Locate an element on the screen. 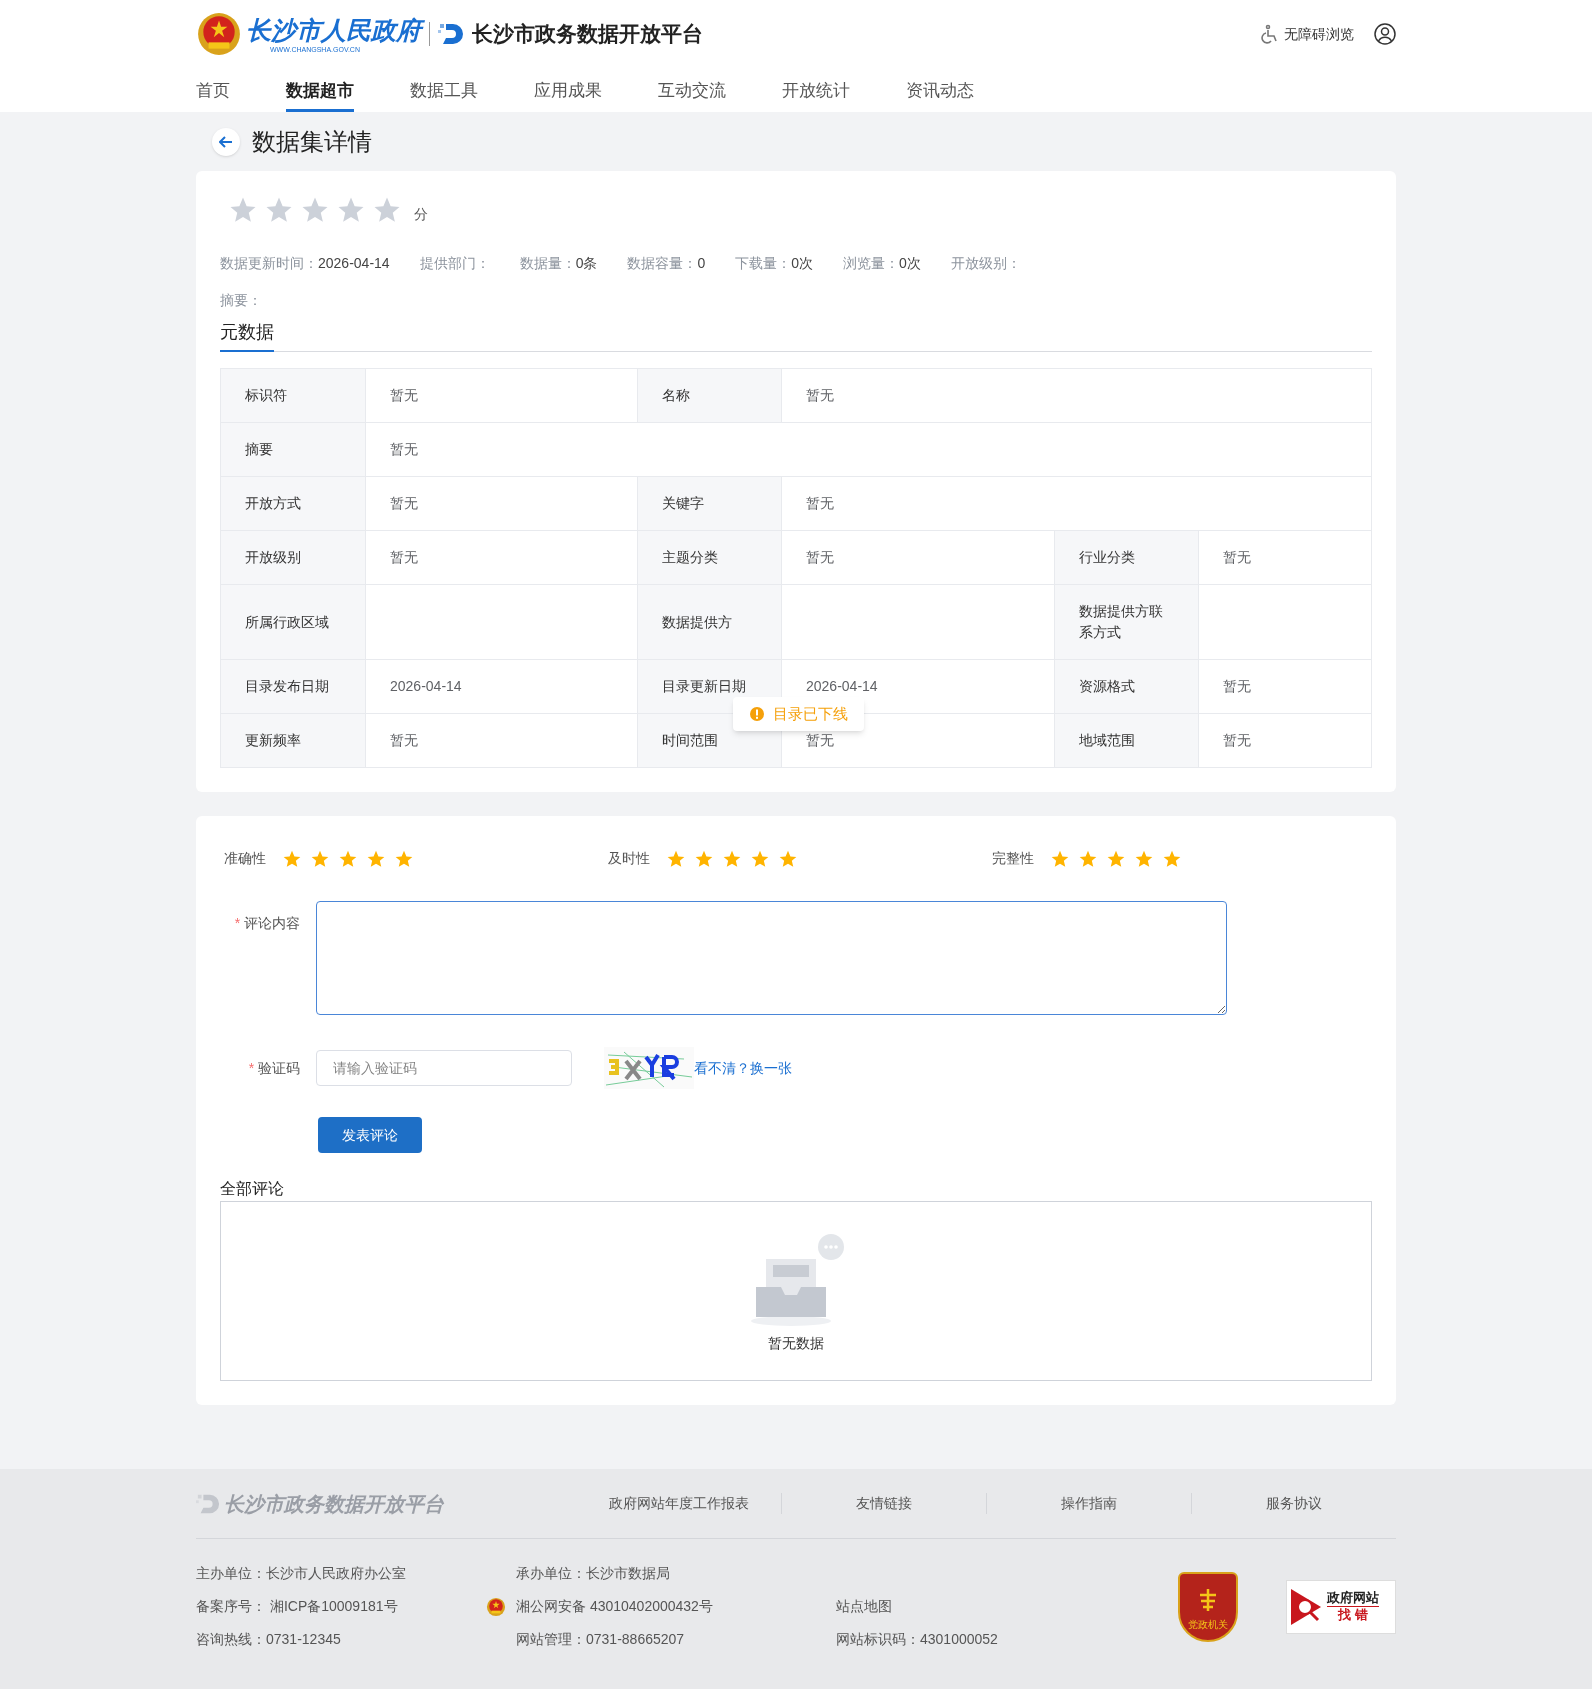 The width and height of the screenshot is (1592, 1689). footer-info: 主办单位：长沙市人民政府办公室 is located at coordinates (301, 1573).